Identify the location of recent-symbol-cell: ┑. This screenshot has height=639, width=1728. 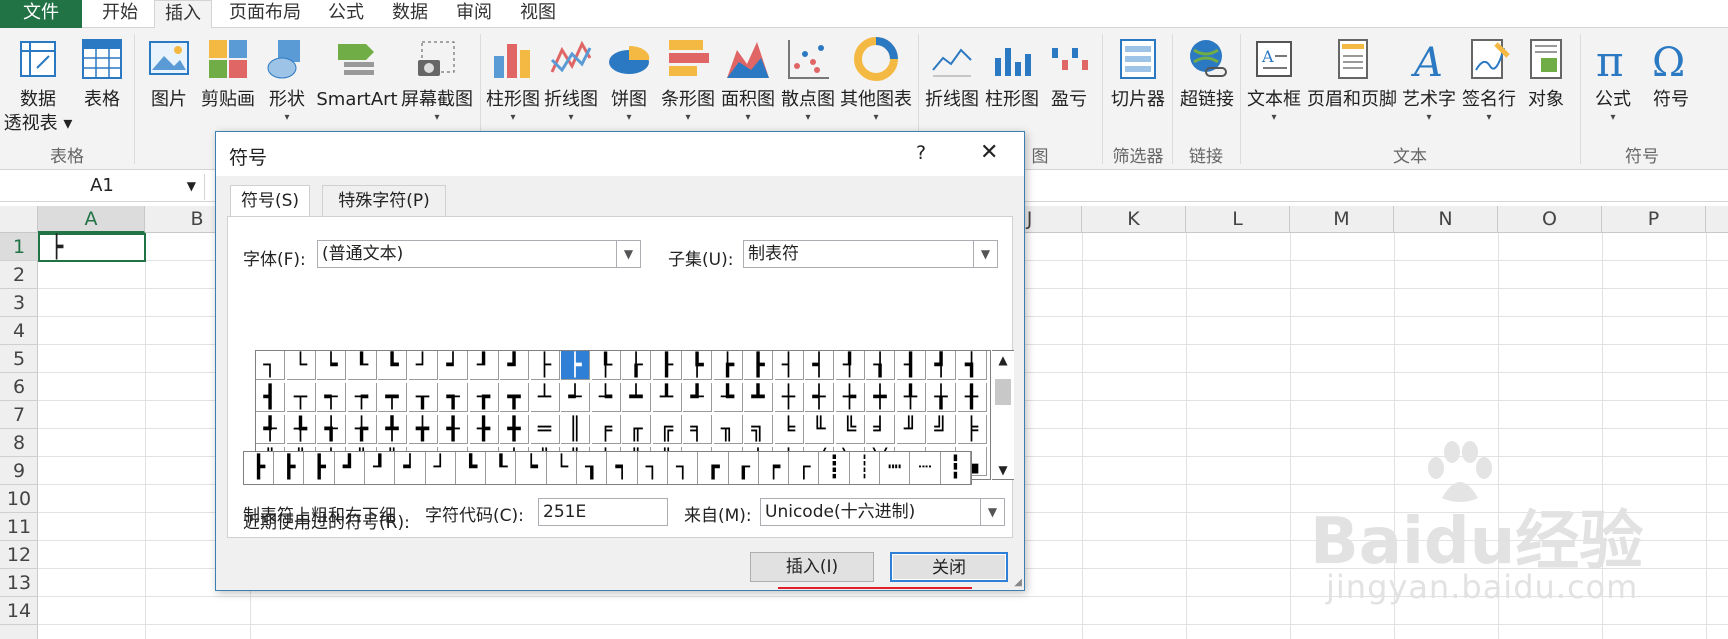
(623, 468).